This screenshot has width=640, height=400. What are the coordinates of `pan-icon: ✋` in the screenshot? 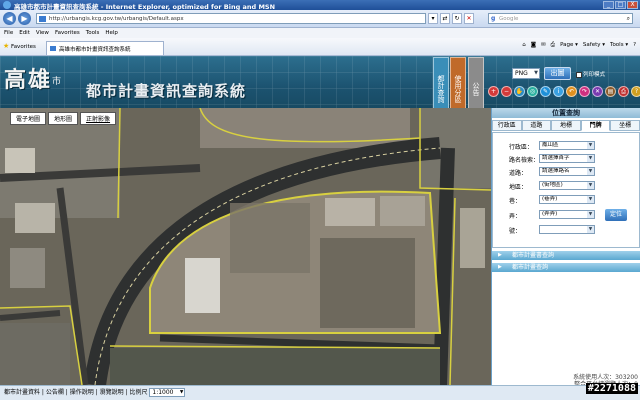 It's located at (519, 91).